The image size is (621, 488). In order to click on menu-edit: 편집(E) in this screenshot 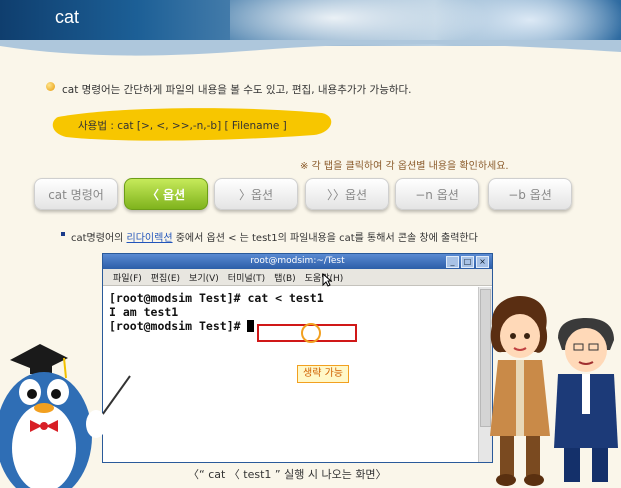, I will do `click(165, 277)`.